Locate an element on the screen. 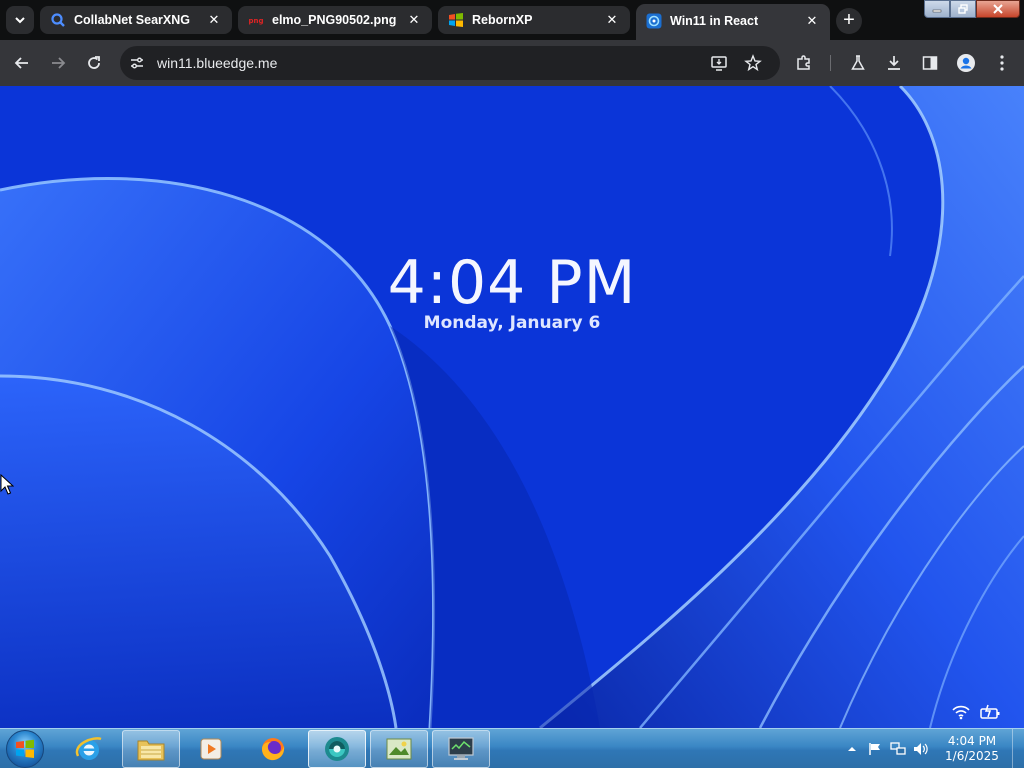 This screenshot has height=768, width=1024. svg-text: png is located at coordinates (255, 21).